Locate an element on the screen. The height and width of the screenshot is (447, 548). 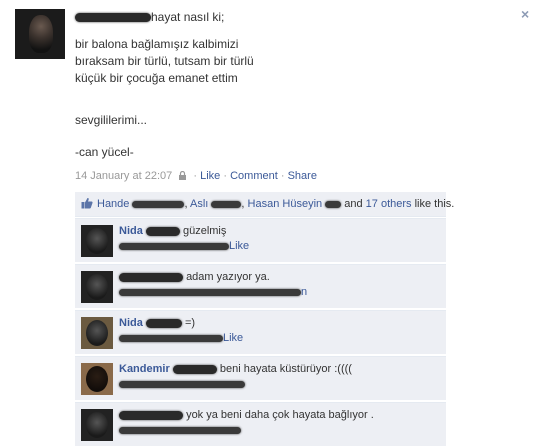
comment-text: yok ya beni daha çok hayata bağlıyor . is located at coordinates (280, 415).